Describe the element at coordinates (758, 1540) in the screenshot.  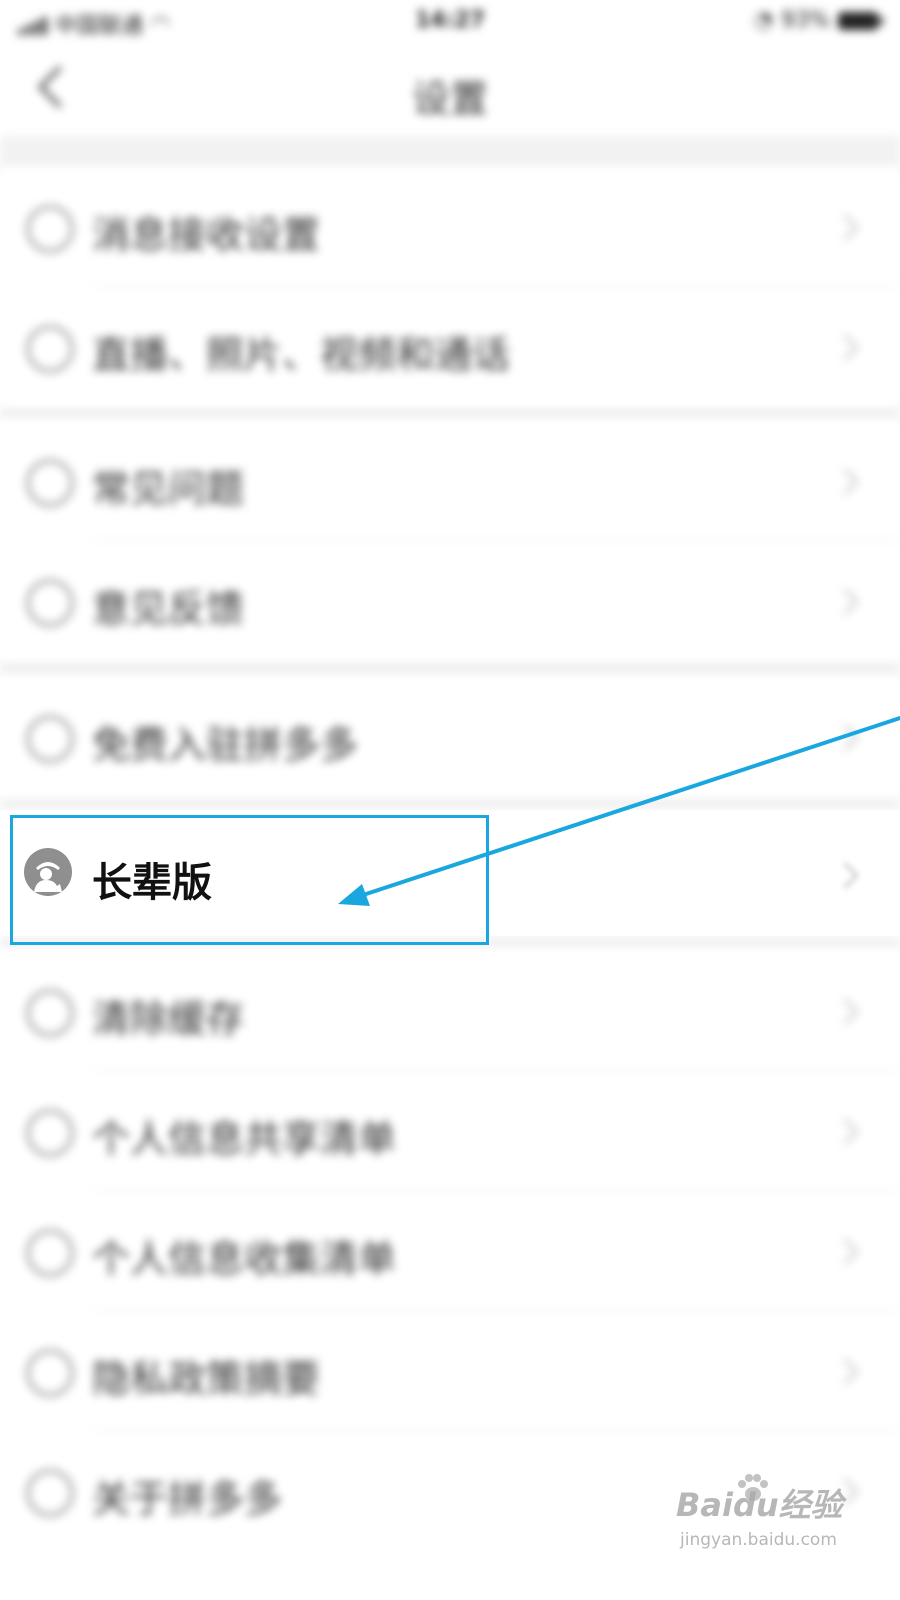
I see `watermark-url: jingyan.baidu.com` at that location.